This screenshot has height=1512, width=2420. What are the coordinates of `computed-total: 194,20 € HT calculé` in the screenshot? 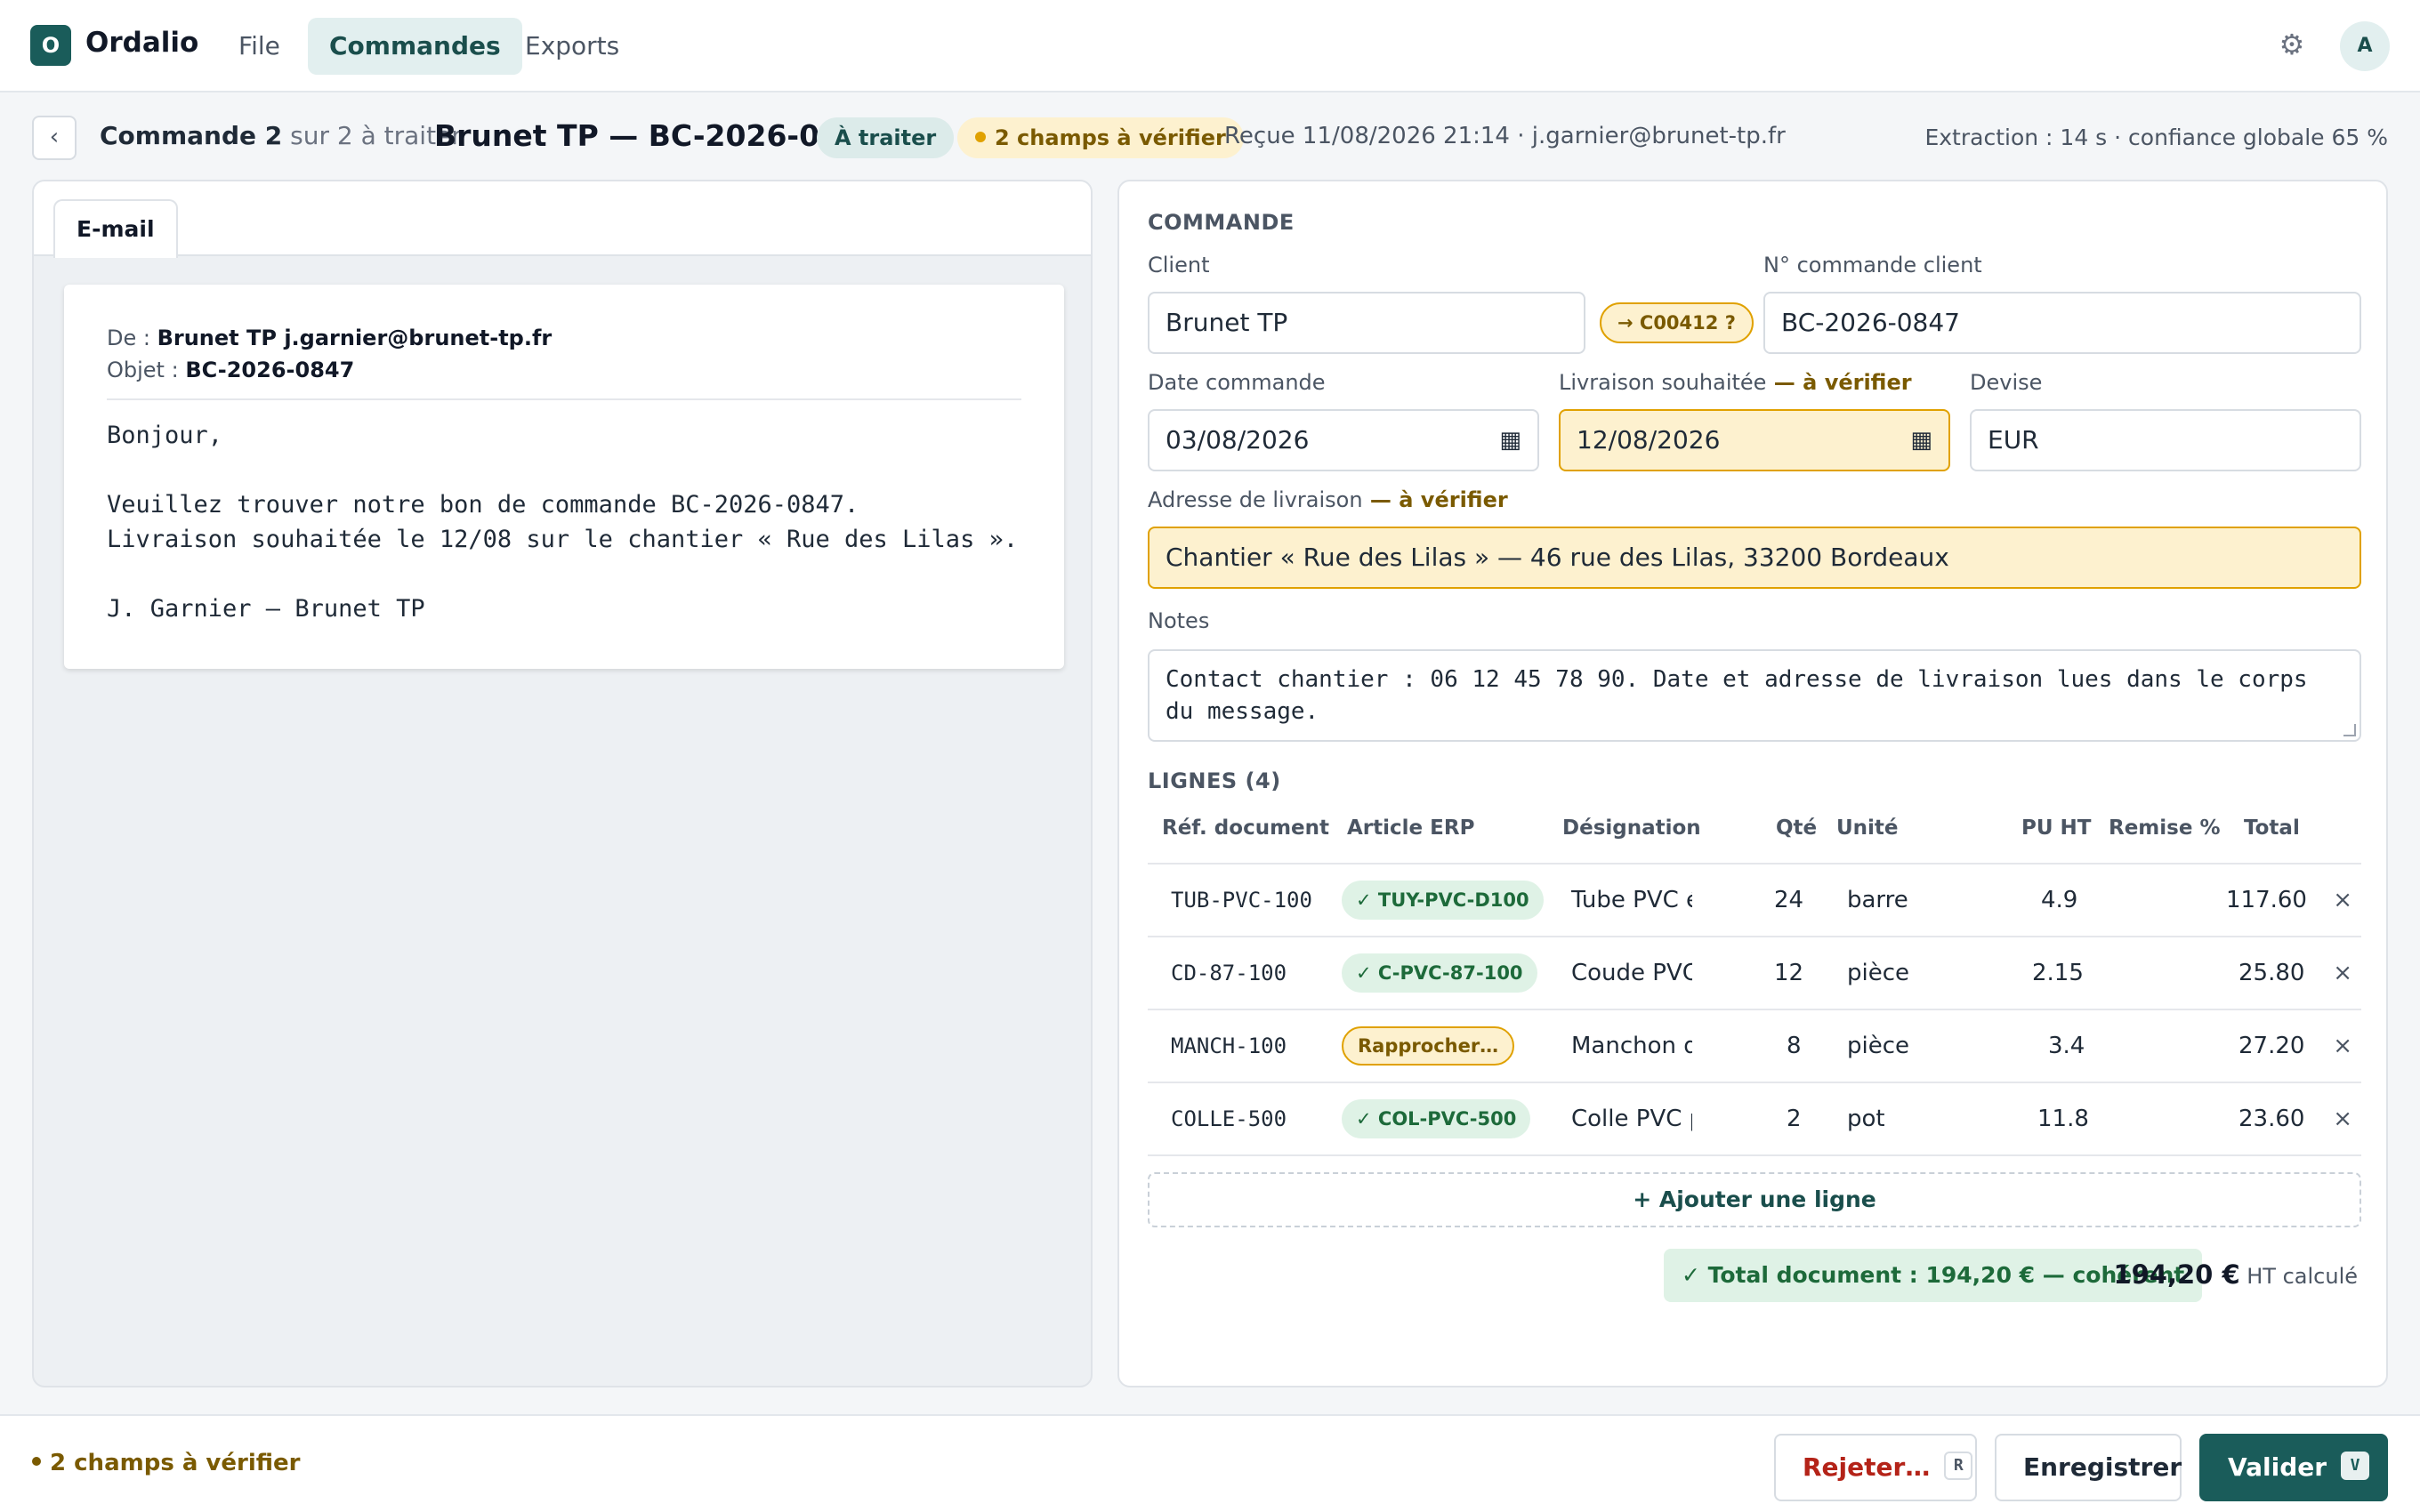 It's located at (2235, 1274).